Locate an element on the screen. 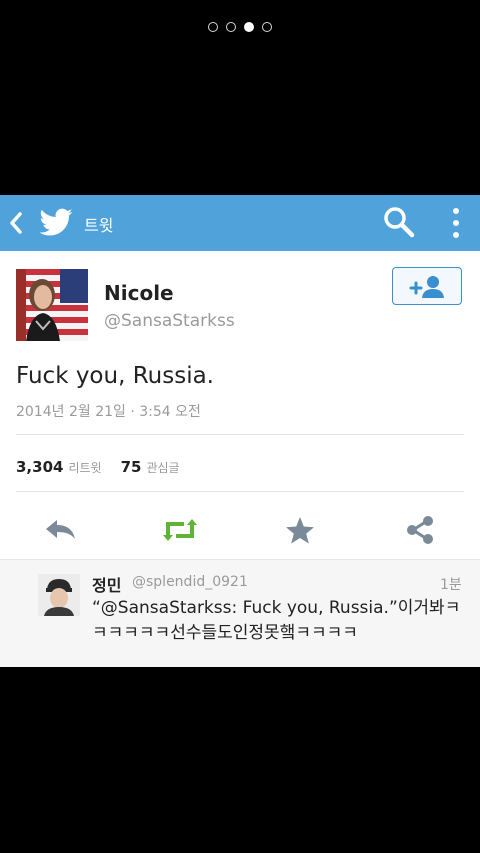 Image resolution: width=480 pixels, height=853 pixels. page-indicator is located at coordinates (240, 27).